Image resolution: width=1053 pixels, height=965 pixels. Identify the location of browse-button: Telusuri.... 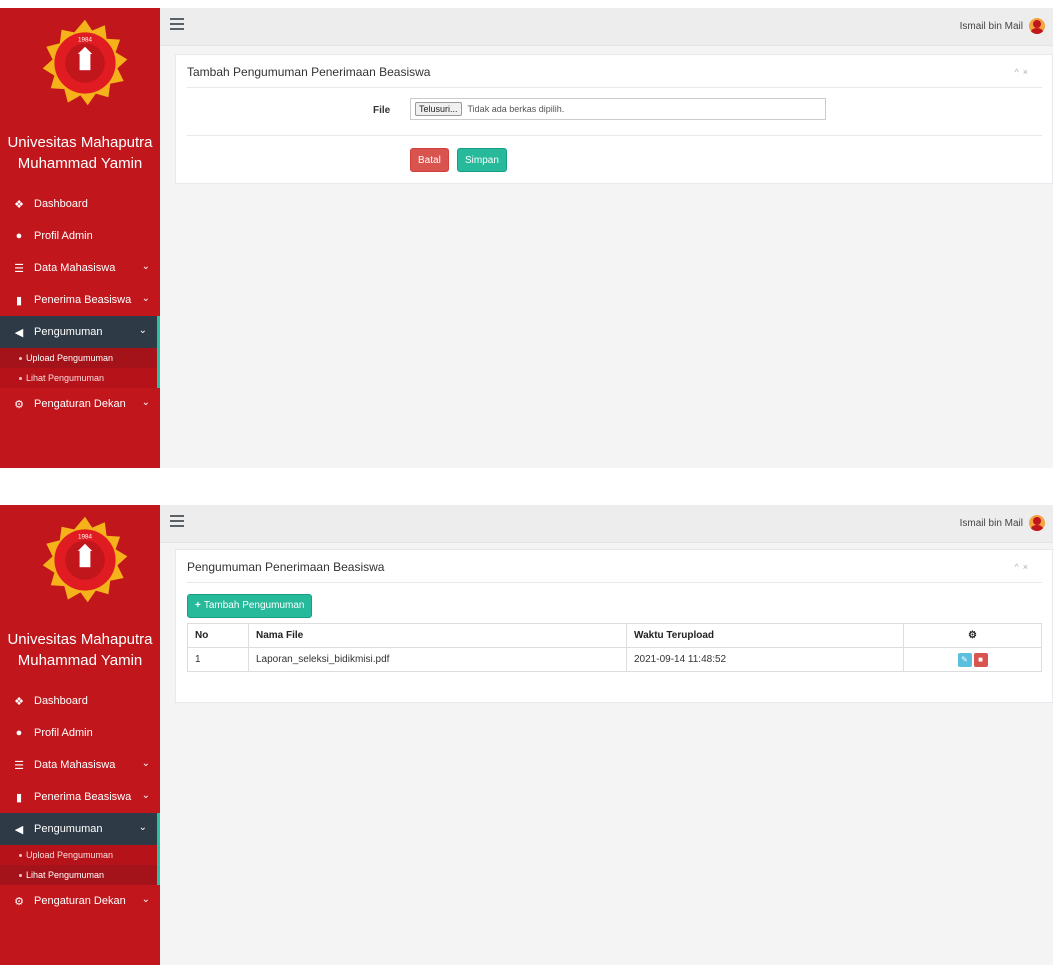
(438, 109).